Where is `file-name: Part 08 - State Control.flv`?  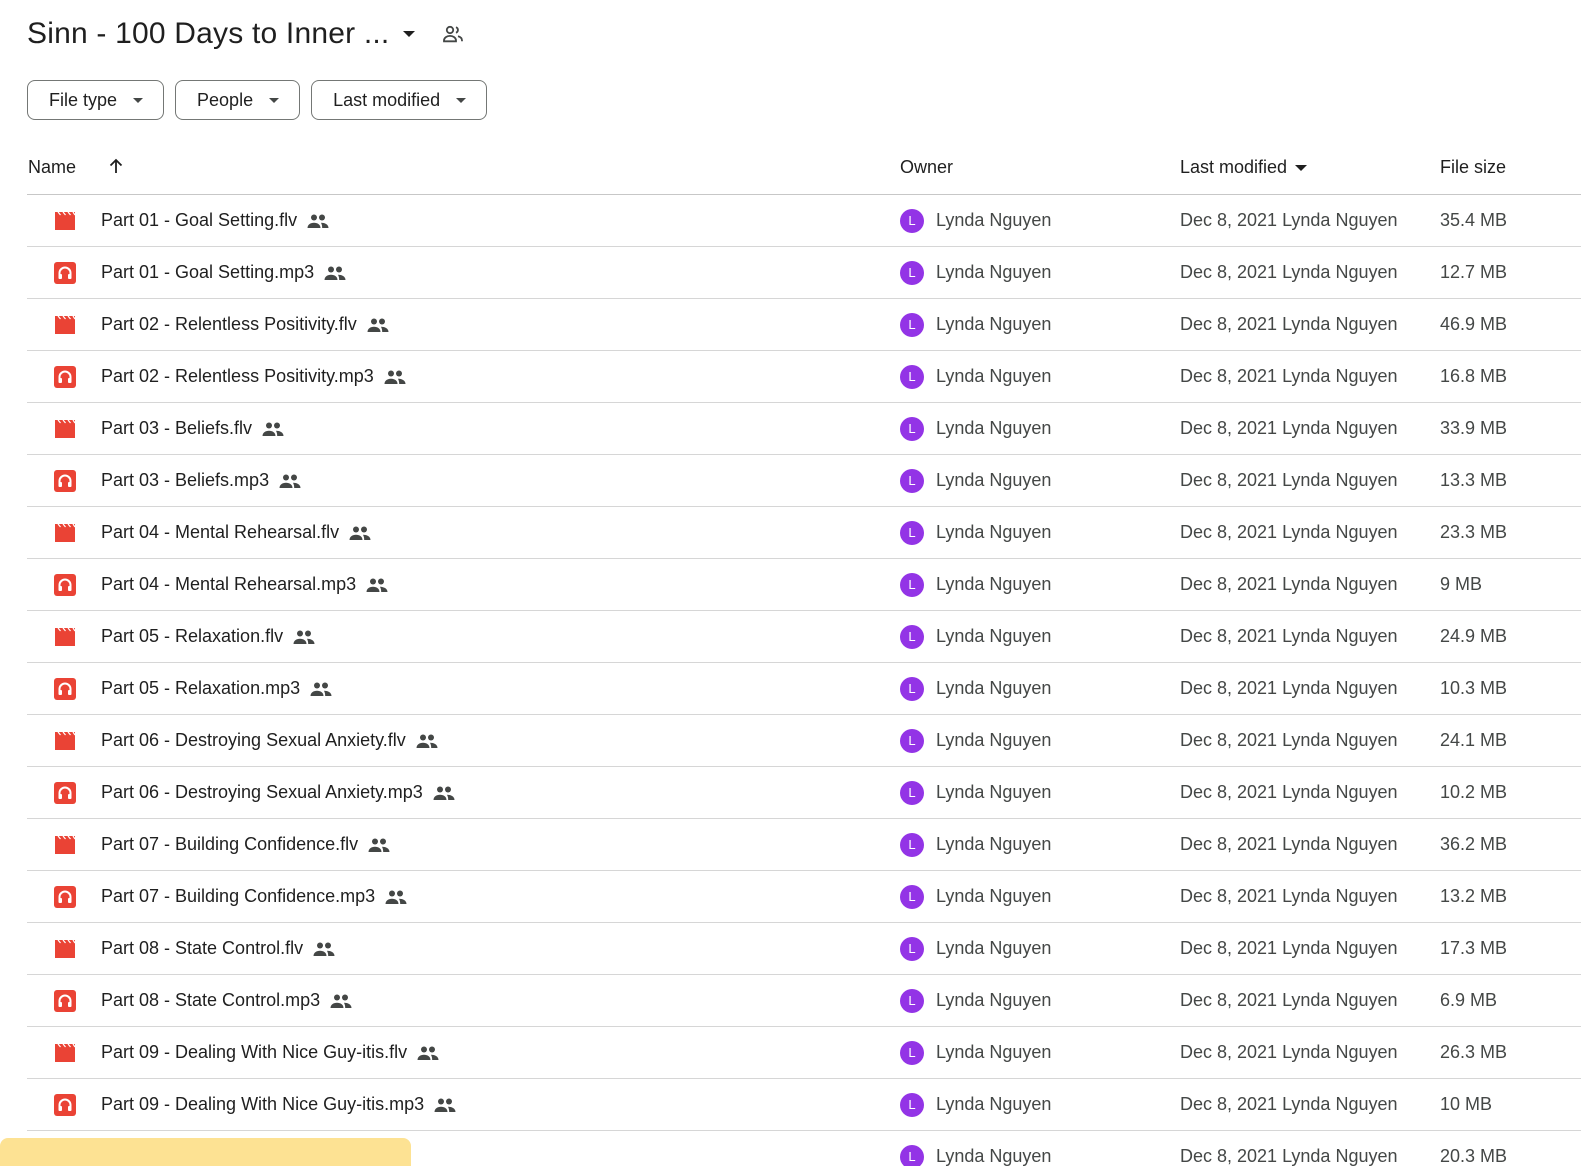 file-name: Part 08 - State Control.flv is located at coordinates (202, 948).